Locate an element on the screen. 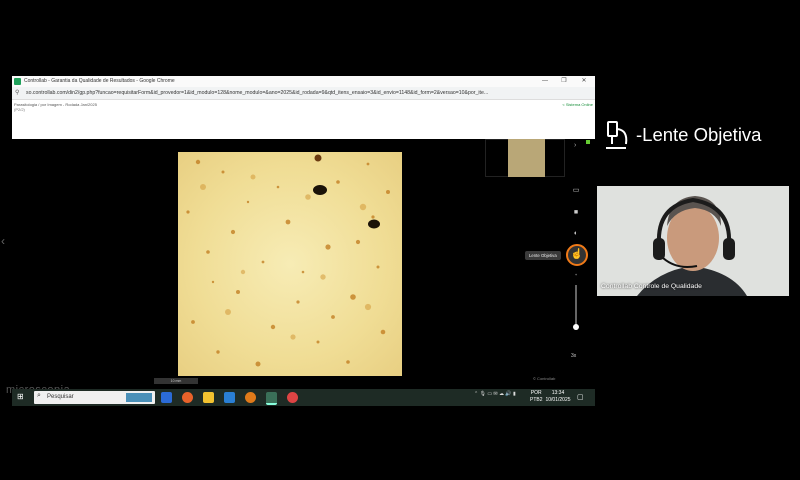 The image size is (800, 480). minimize-button: — is located at coordinates (545, 81).